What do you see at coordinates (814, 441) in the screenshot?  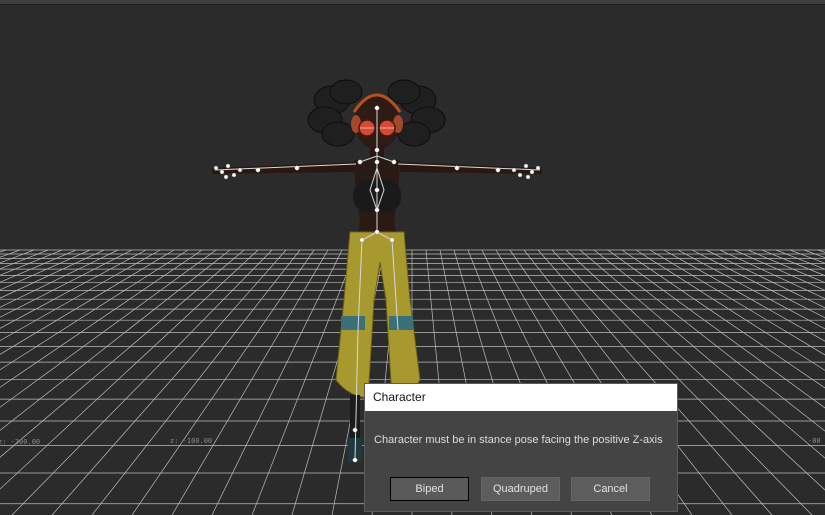 I see `grid-label: -00` at bounding box center [814, 441].